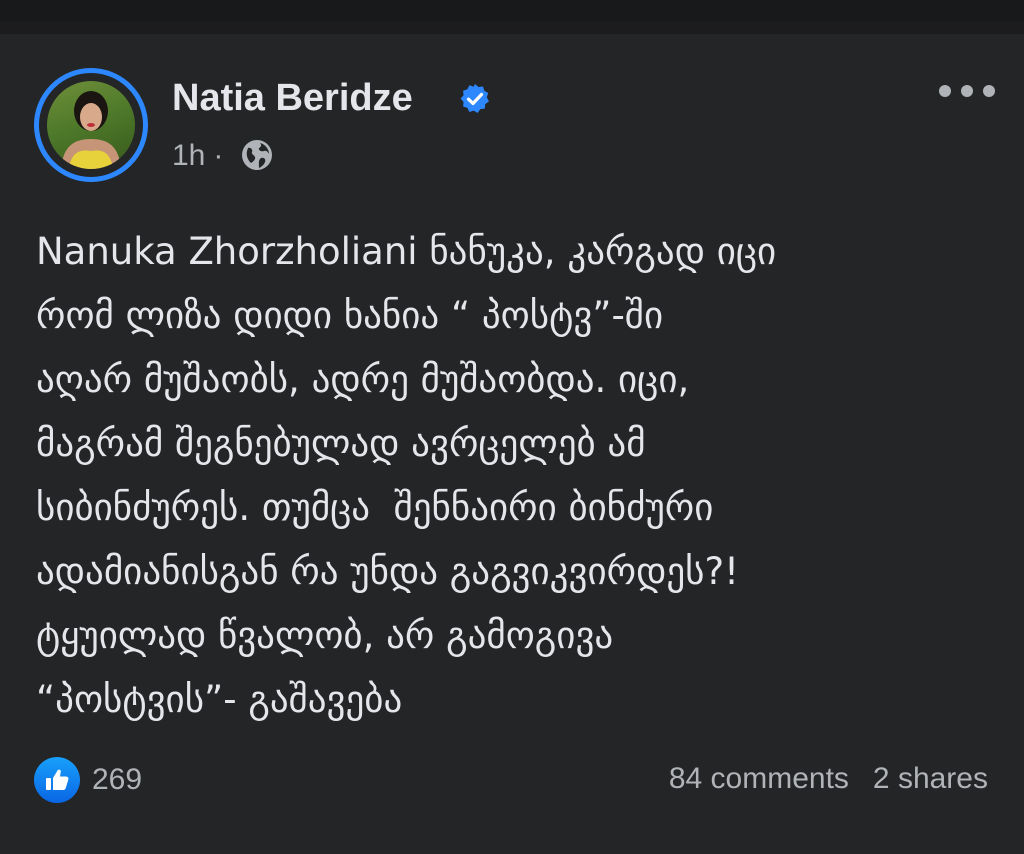 This screenshot has height=854, width=1024. I want to click on like-icon, so click(57, 780).